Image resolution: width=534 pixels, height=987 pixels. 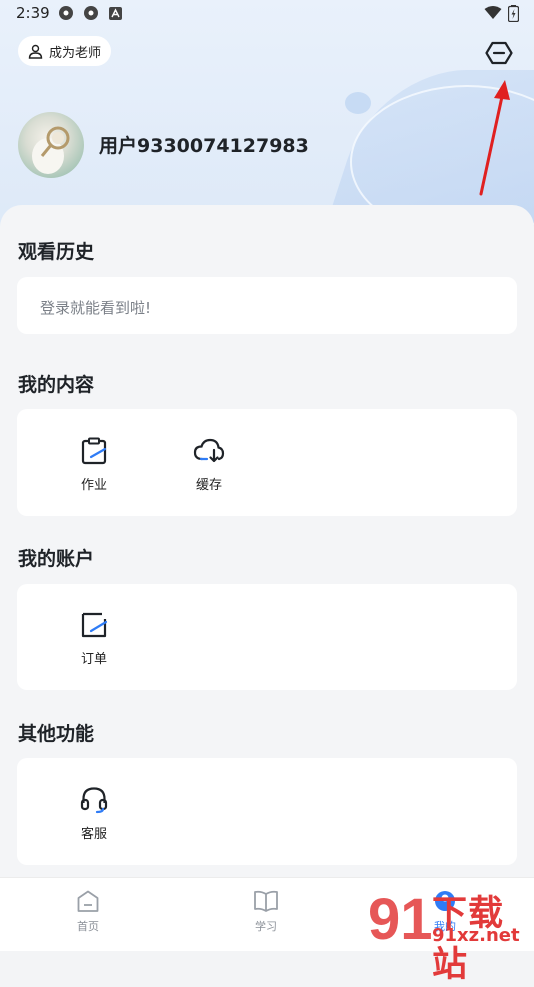 I want to click on history-section-title: 观看历史, so click(x=56, y=252).